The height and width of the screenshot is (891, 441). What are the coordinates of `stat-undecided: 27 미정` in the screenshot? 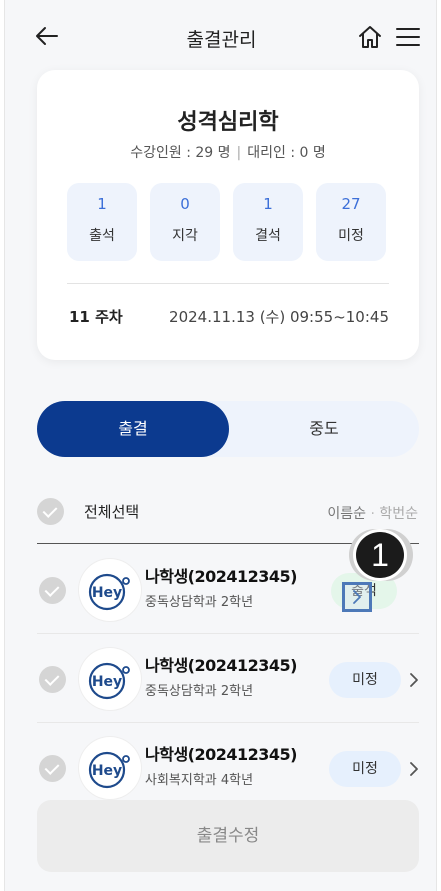 It's located at (351, 222).